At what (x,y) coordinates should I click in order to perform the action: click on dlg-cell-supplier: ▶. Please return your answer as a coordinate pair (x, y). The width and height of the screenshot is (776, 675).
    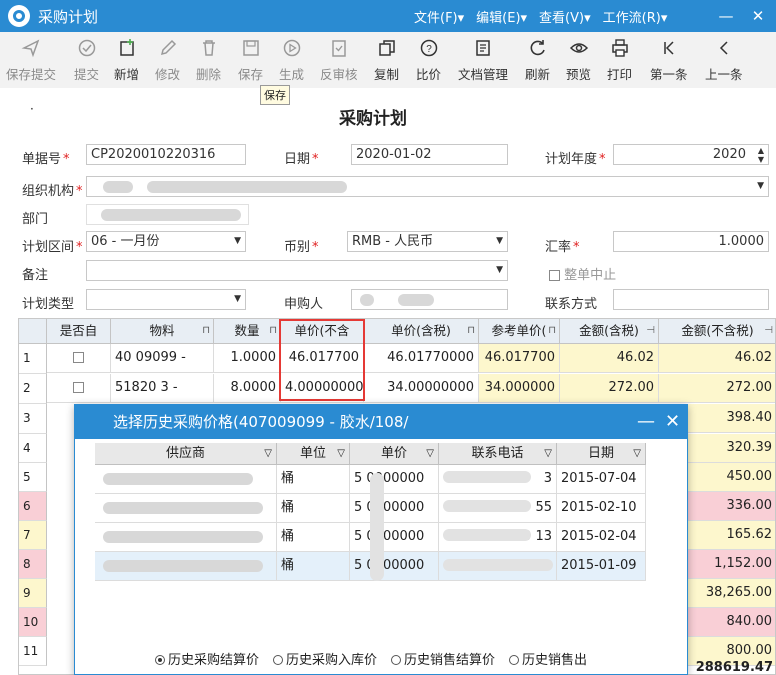
    Looking at the image, I should click on (186, 566).